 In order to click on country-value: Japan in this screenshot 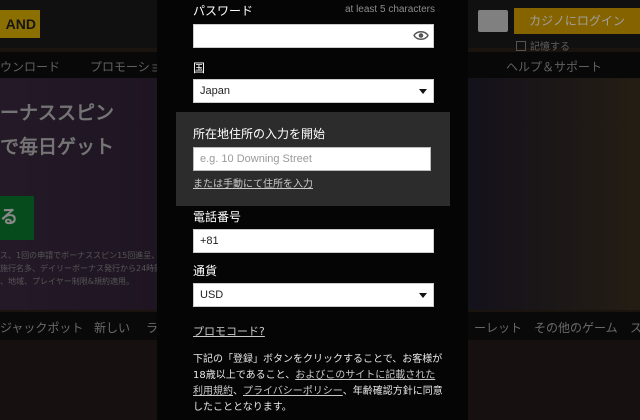, I will do `click(215, 91)`.